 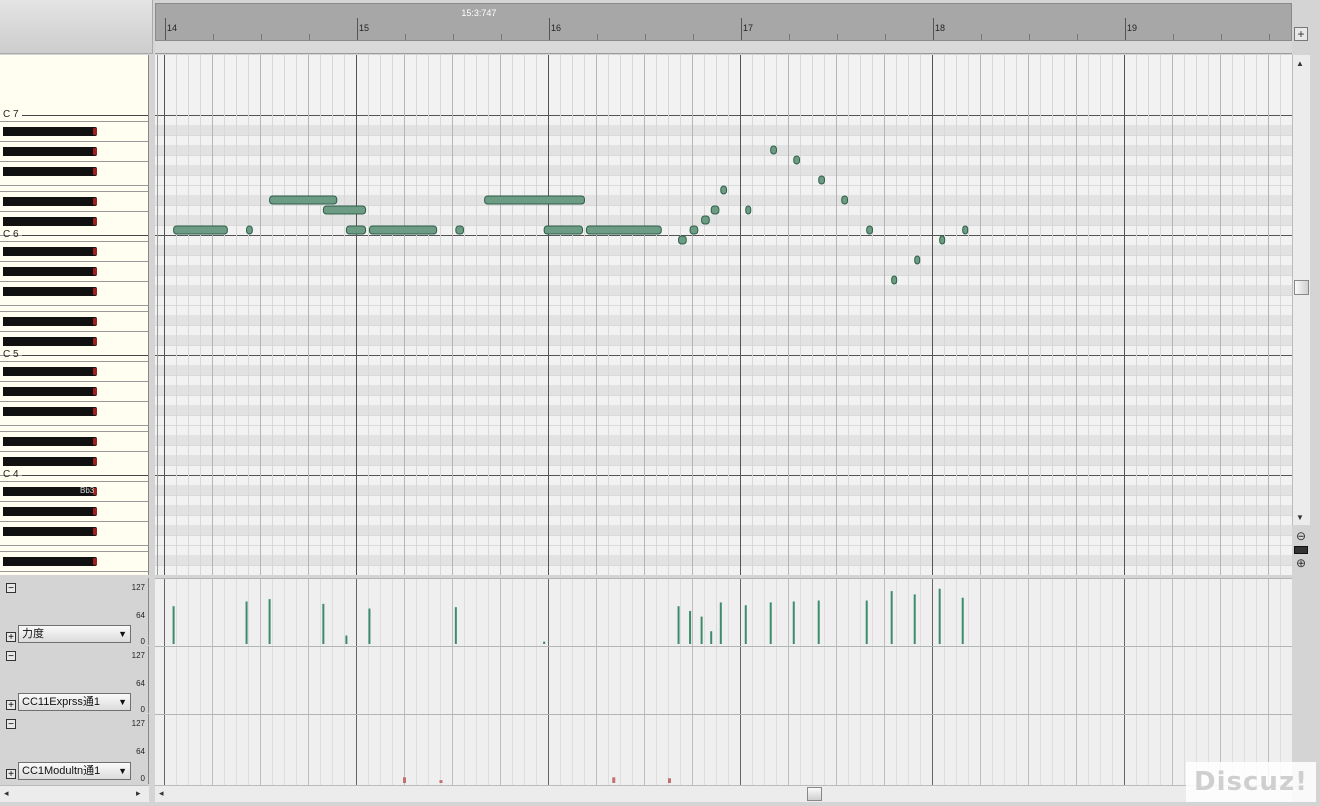 I want to click on piano-keyboard: C 7 C 6 C 5 C 4 Bb3, so click(x=74, y=315).